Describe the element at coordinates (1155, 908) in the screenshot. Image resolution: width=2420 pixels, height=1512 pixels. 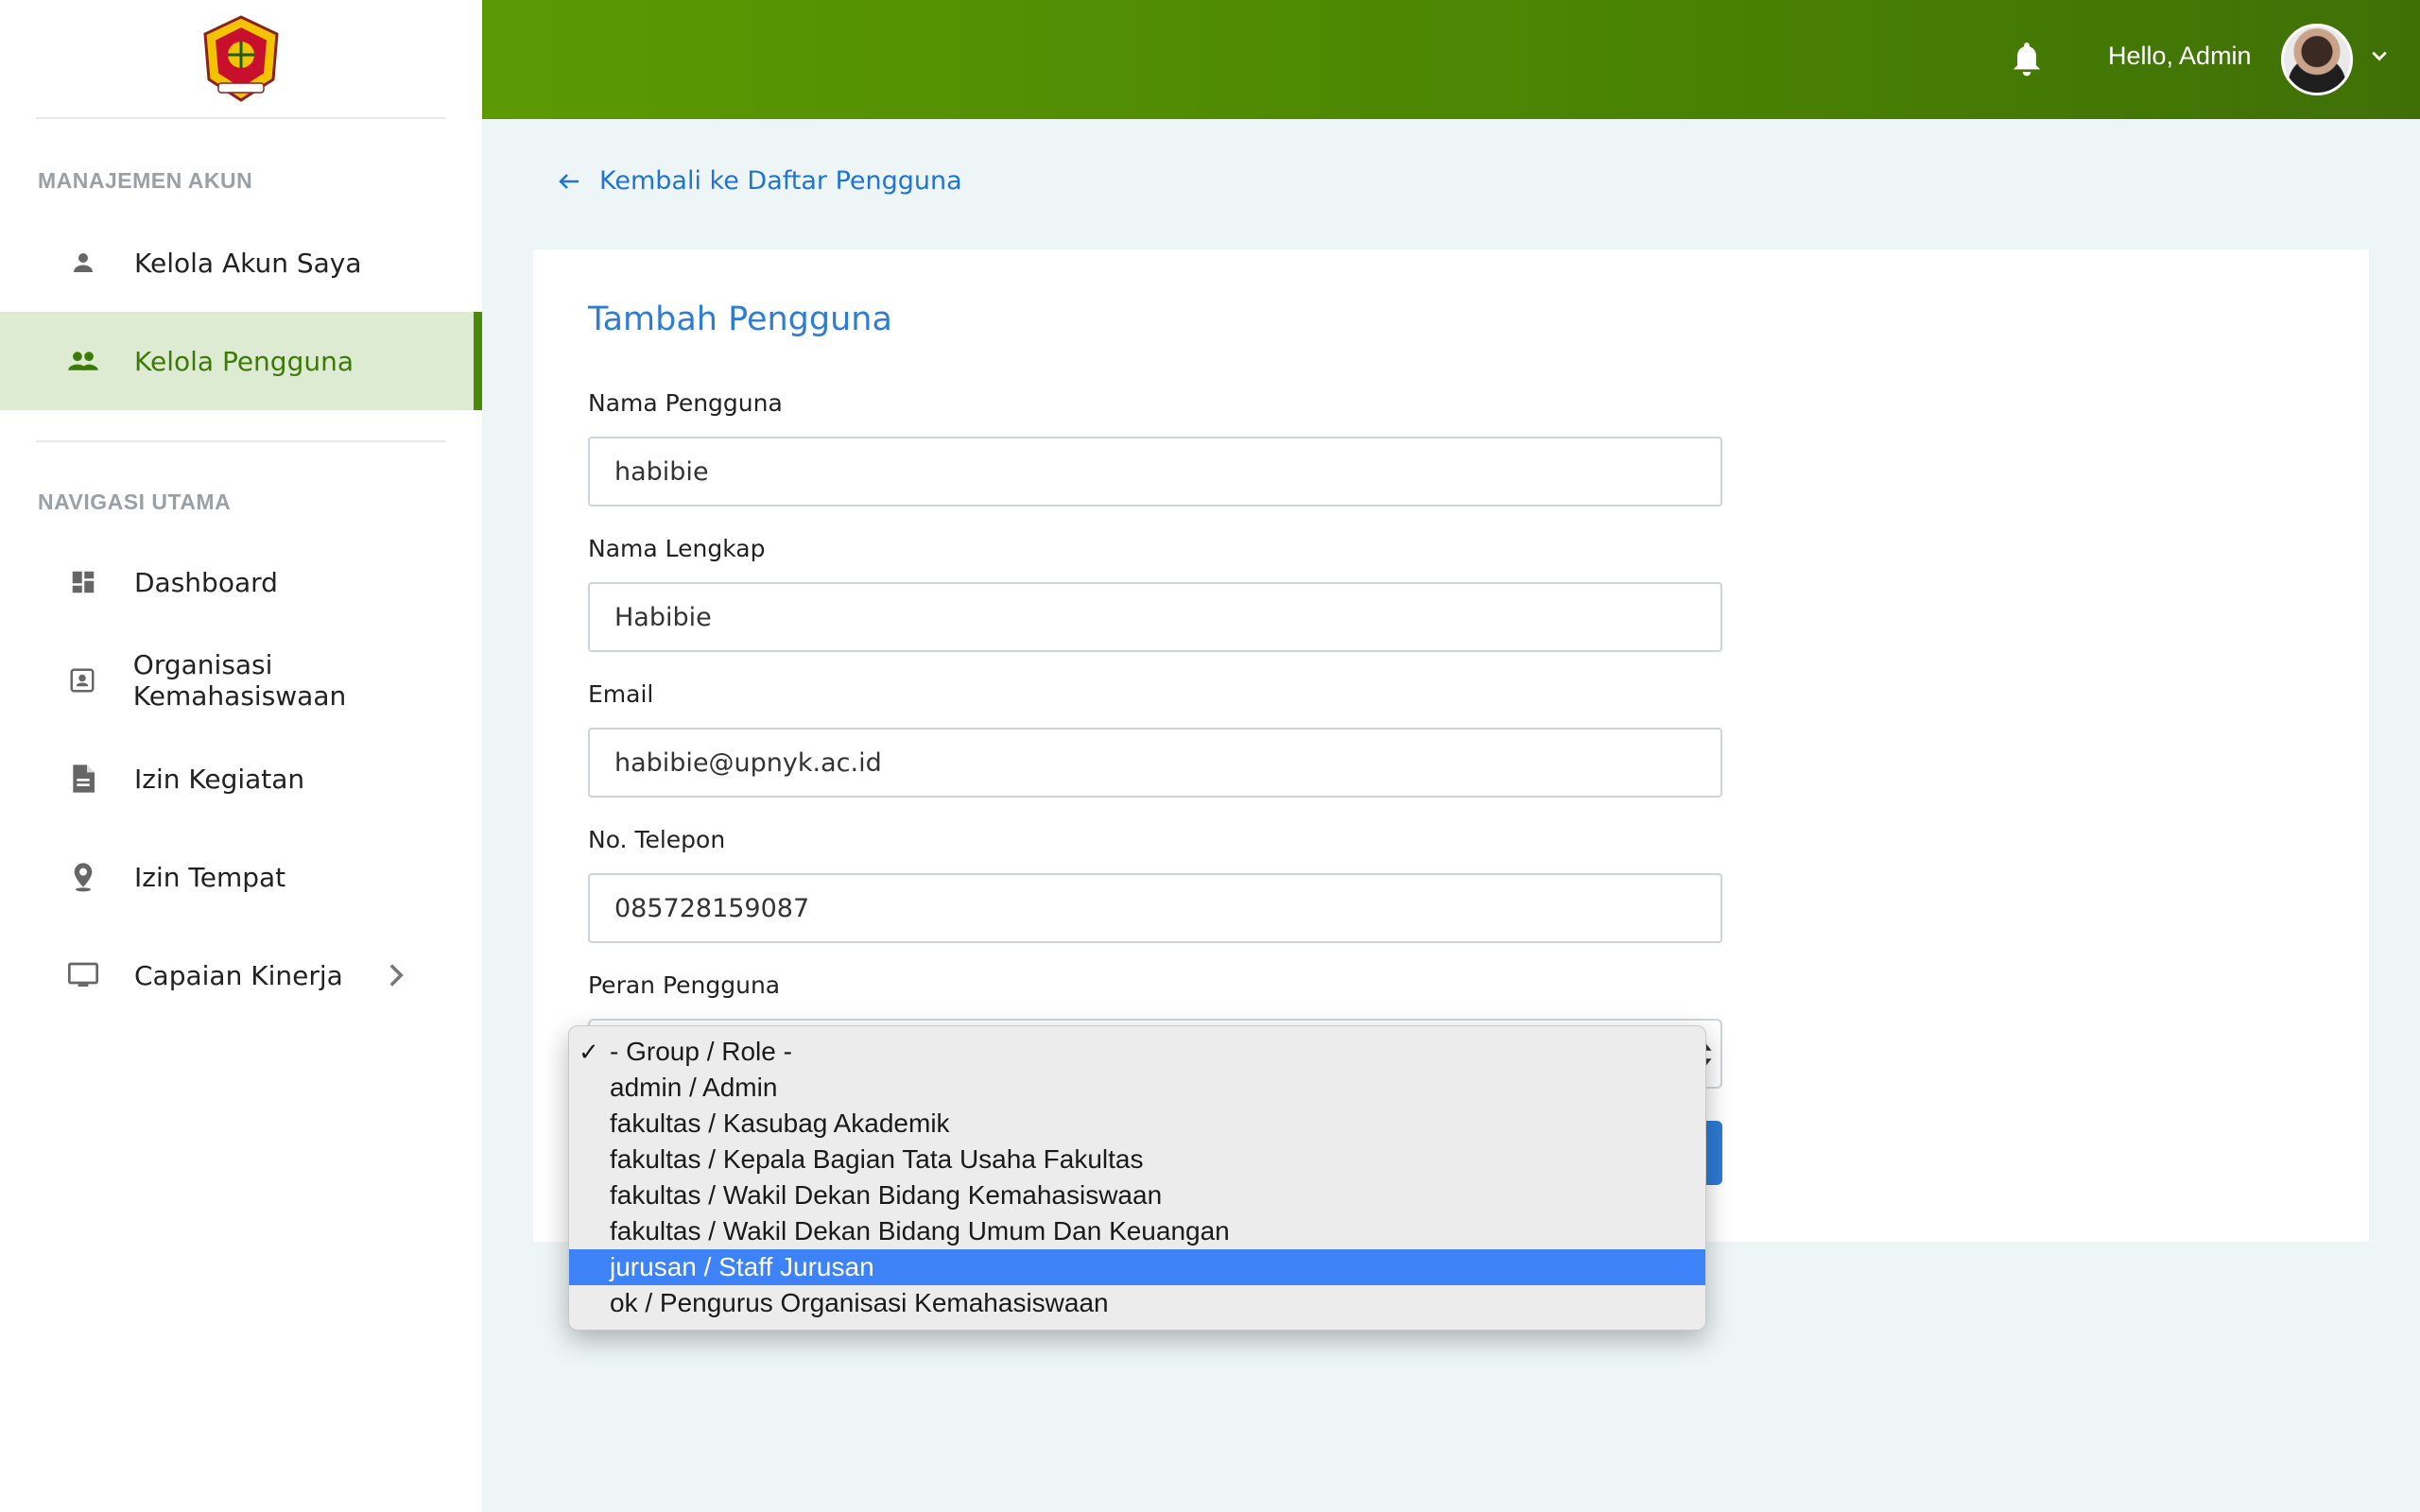
I see `phone-input` at that location.